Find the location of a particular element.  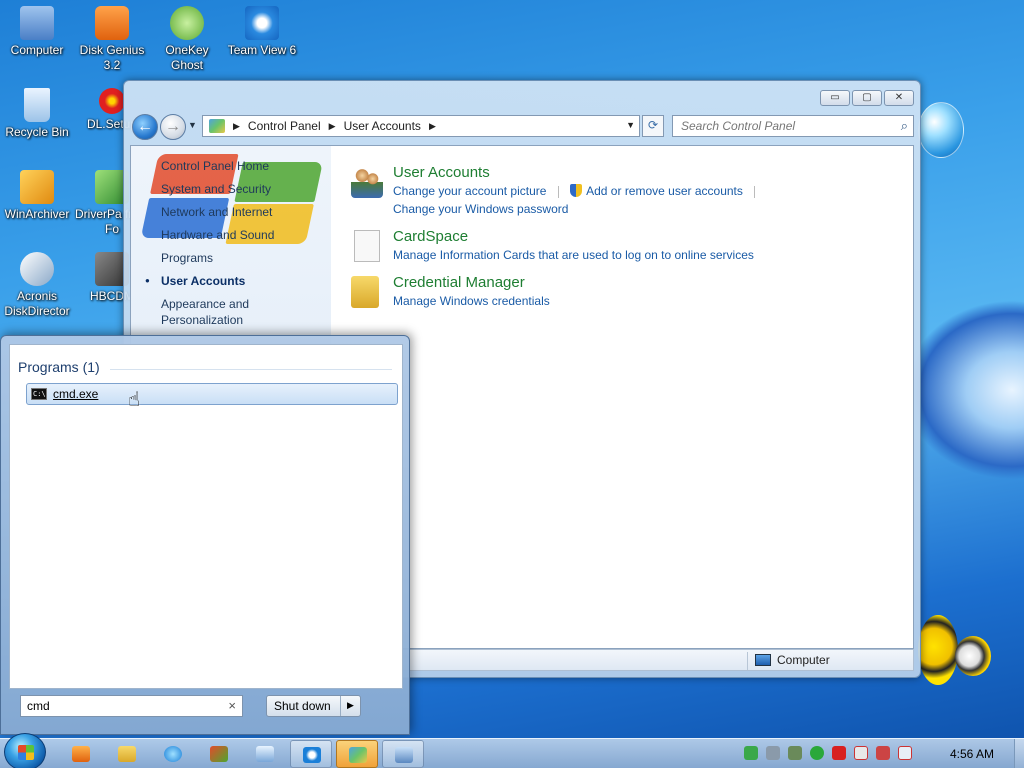

tray-network-icon is located at coordinates (751, 753).